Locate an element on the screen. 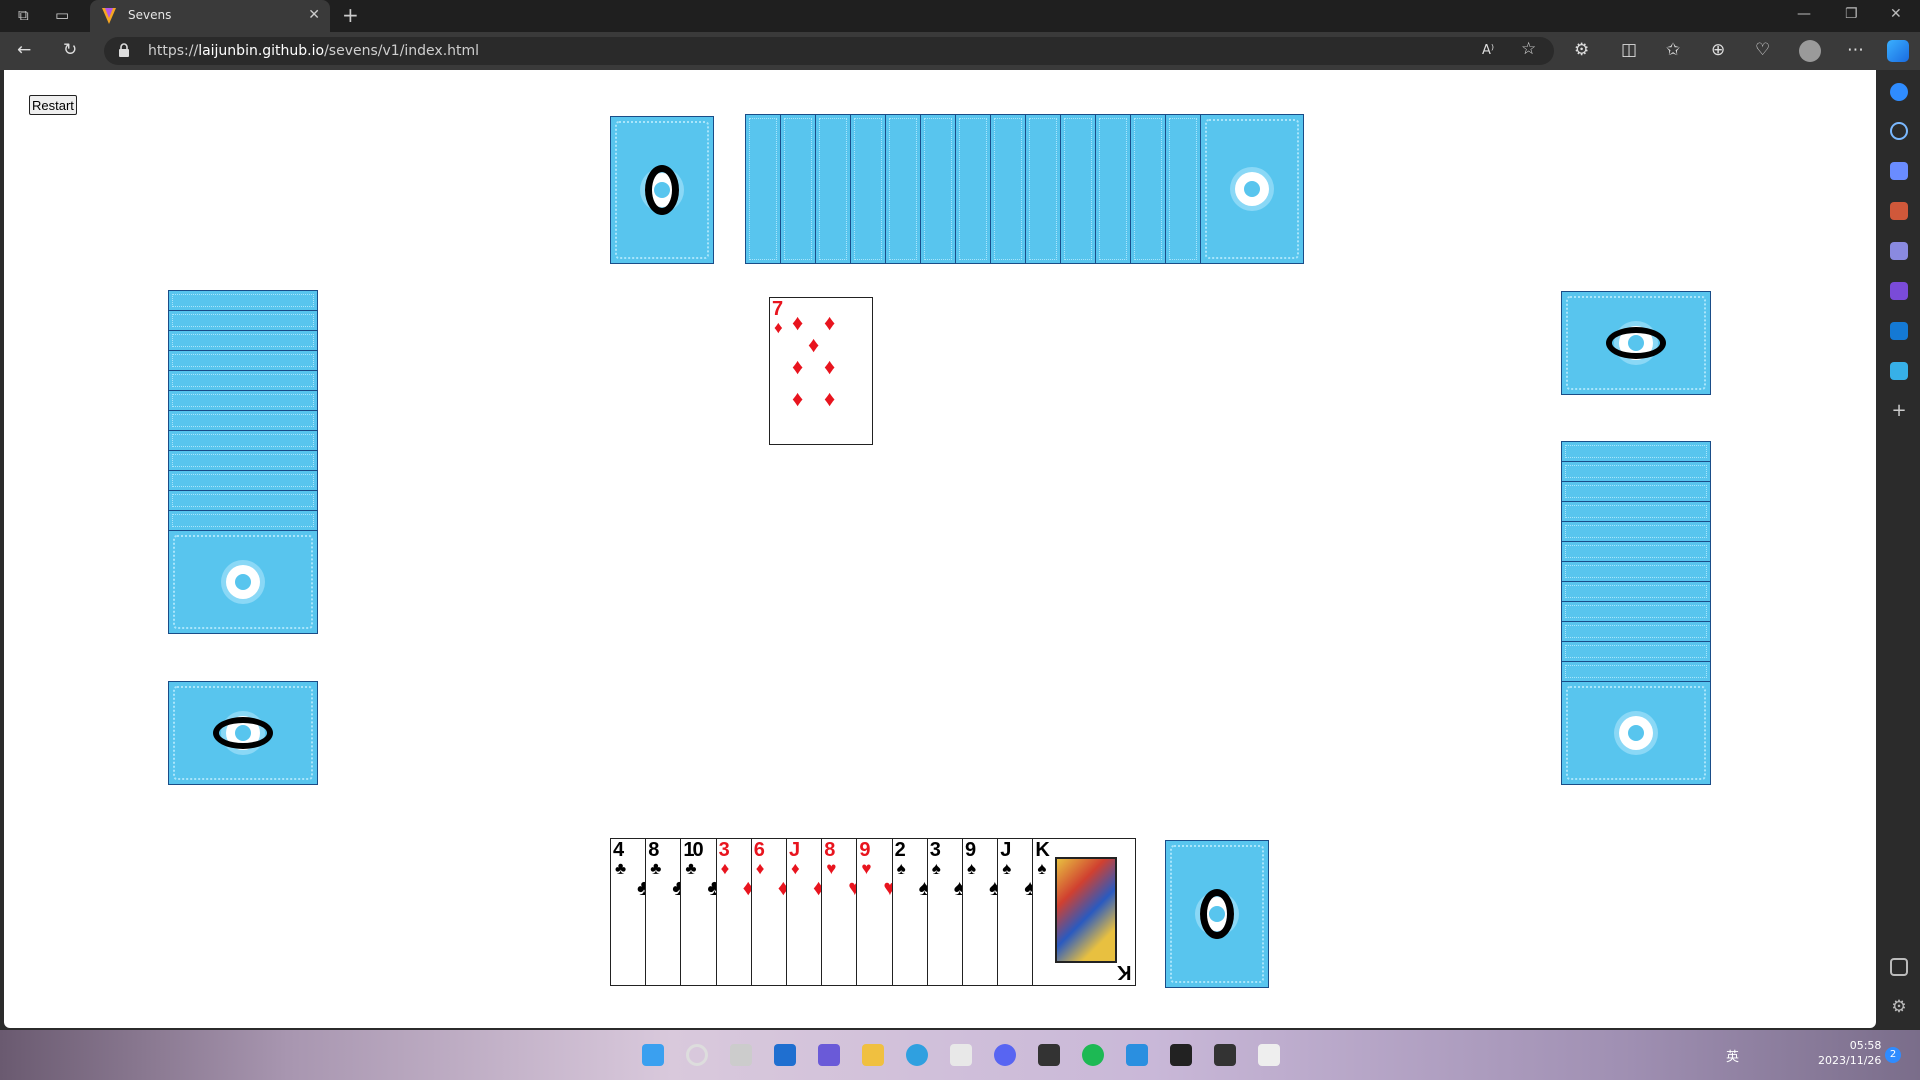  tab-title: Sevens is located at coordinates (150, 15).